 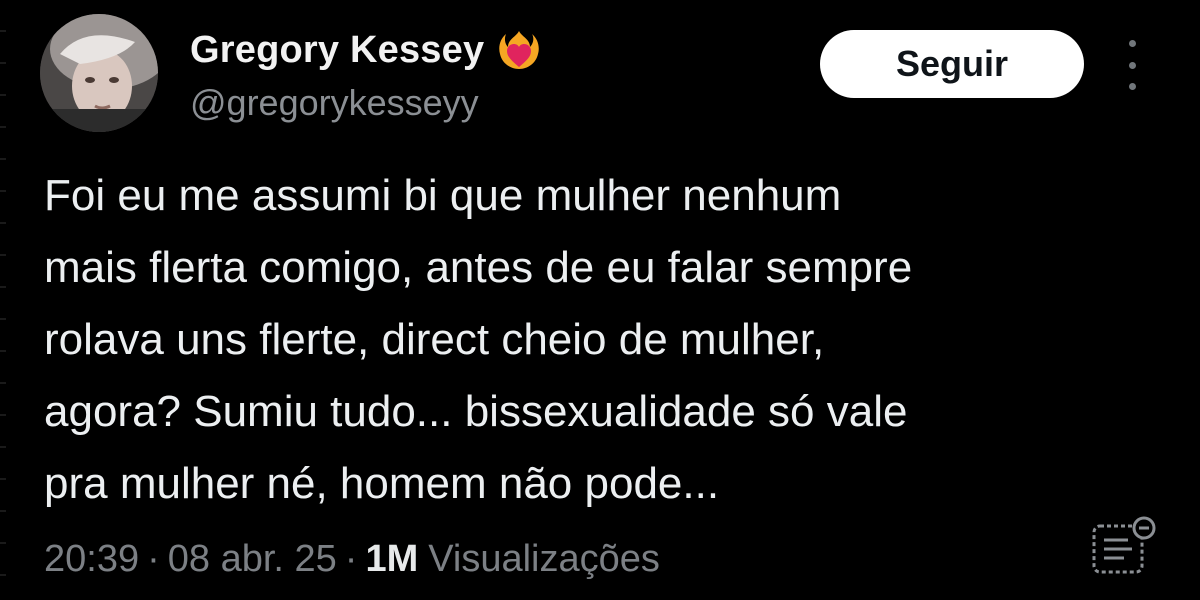 I want to click on left-edge-artifact, so click(x=3, y=300).